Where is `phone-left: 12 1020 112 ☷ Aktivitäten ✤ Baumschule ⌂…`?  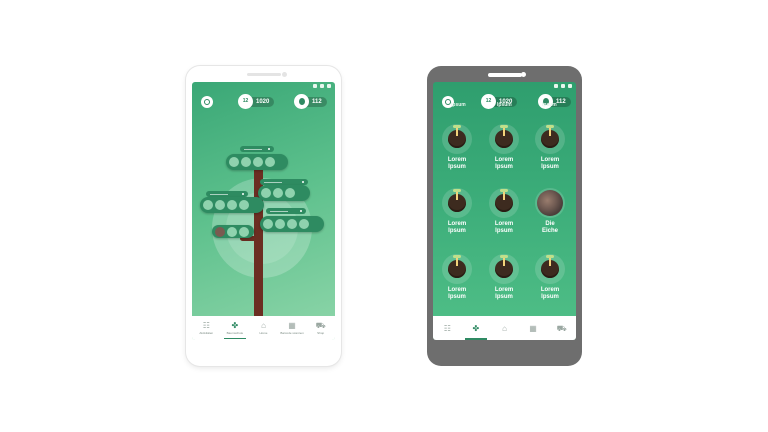 phone-left: 12 1020 112 ☷ Aktivitäten ✤ Baumschule ⌂… is located at coordinates (263, 216).